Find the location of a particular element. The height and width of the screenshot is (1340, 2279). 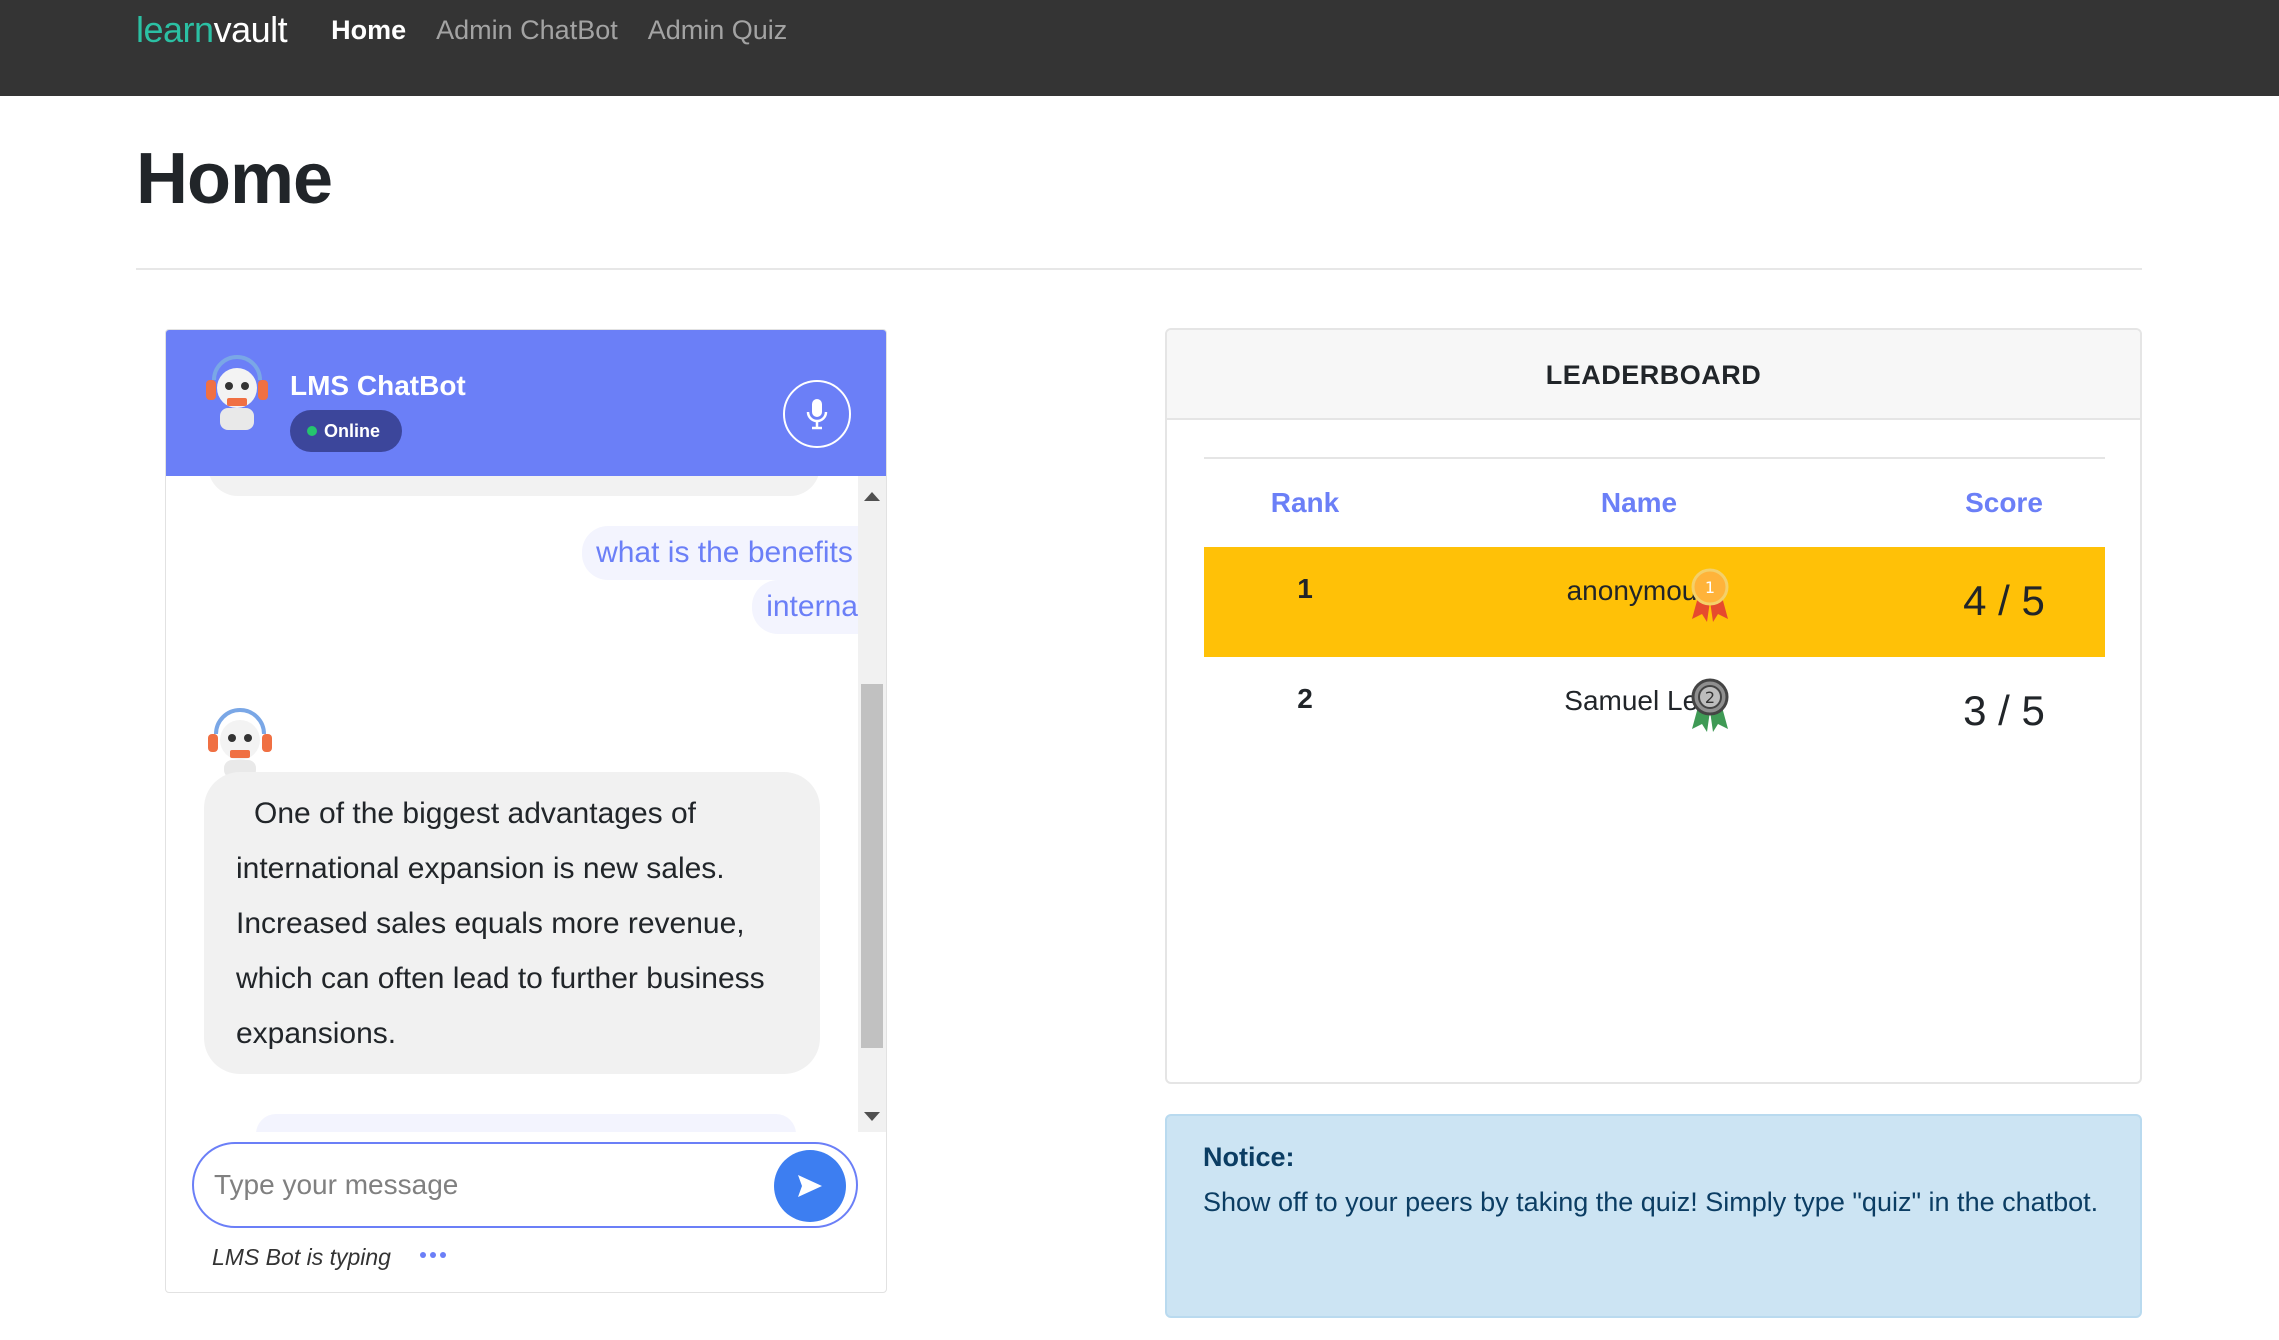

bot-message-line: Increased sales equals more revenue, is located at coordinates (490, 923).